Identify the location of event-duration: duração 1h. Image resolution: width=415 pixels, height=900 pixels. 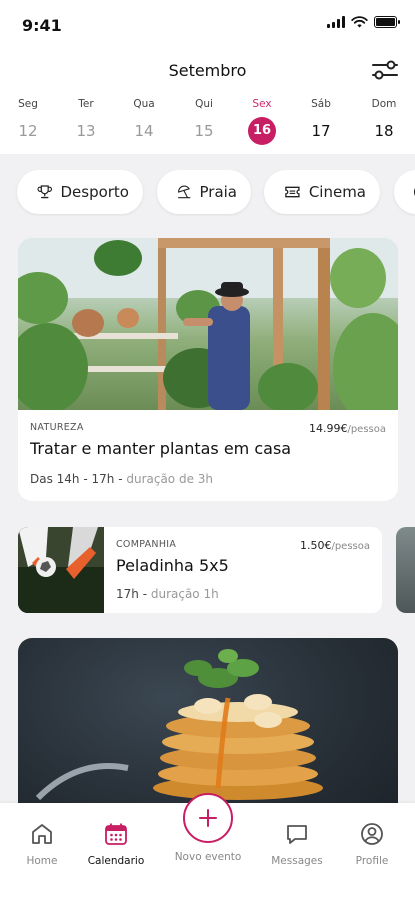
(184, 594).